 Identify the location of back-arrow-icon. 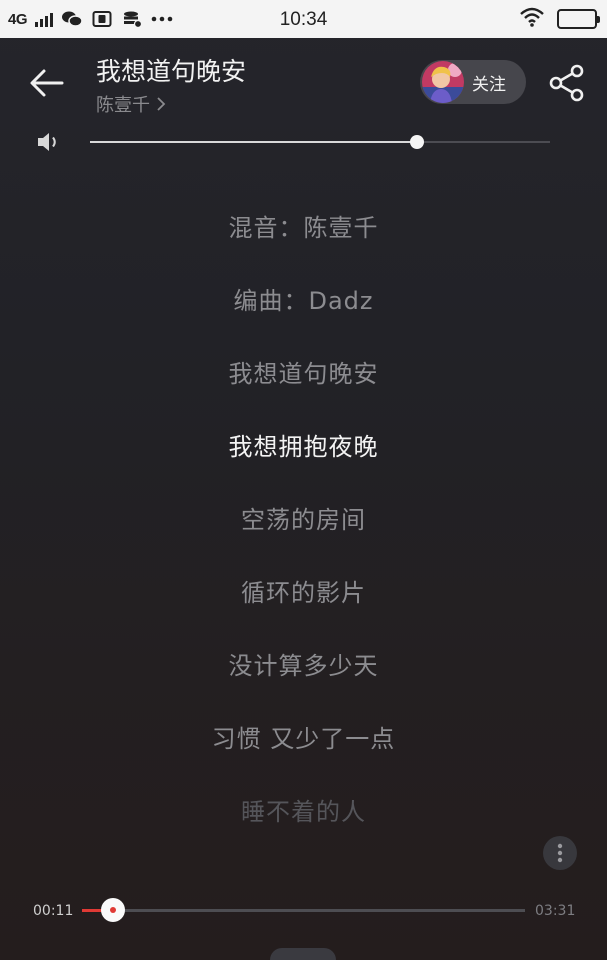
(47, 83).